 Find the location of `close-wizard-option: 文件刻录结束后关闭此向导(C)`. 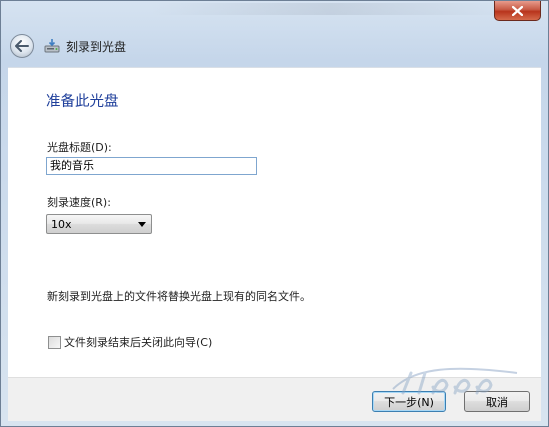

close-wizard-option: 文件刻录结束后关闭此向导(C) is located at coordinates (130, 342).